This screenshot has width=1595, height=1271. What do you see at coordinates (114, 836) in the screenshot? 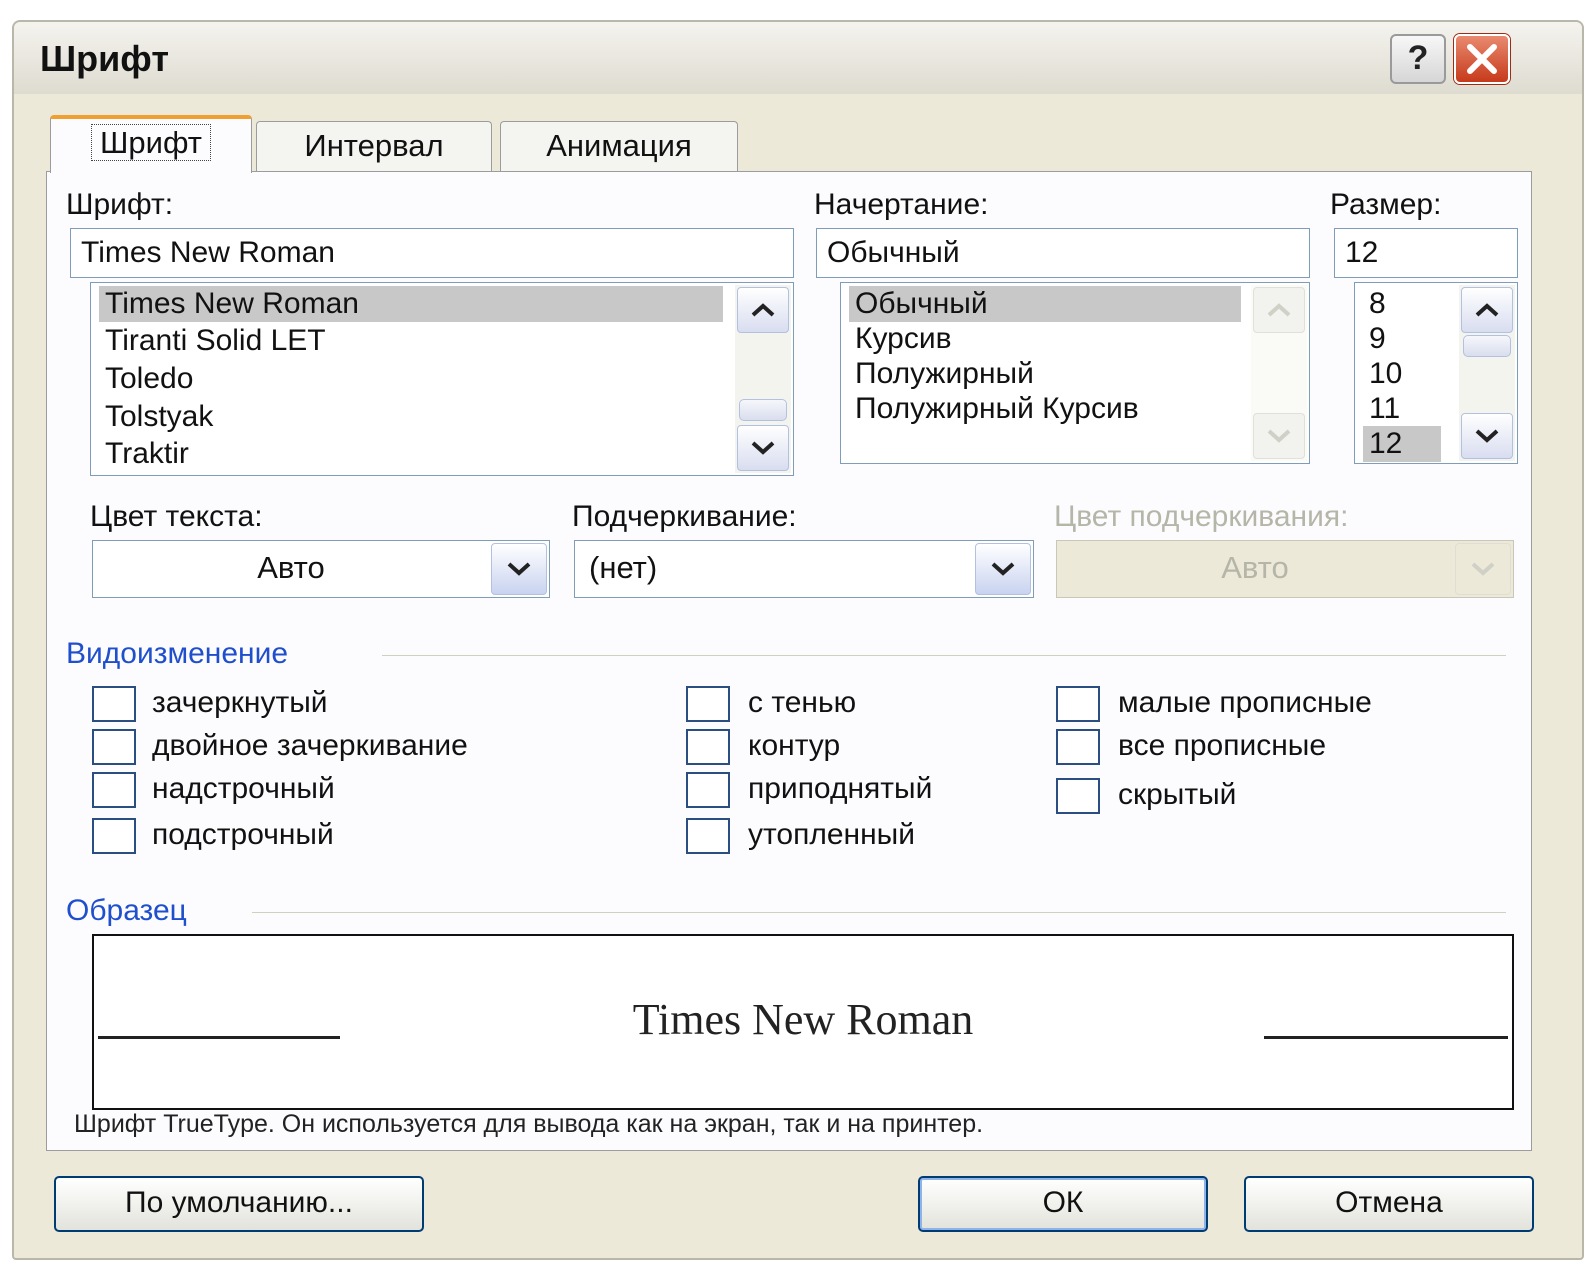
I see `subscript-checkbox` at bounding box center [114, 836].